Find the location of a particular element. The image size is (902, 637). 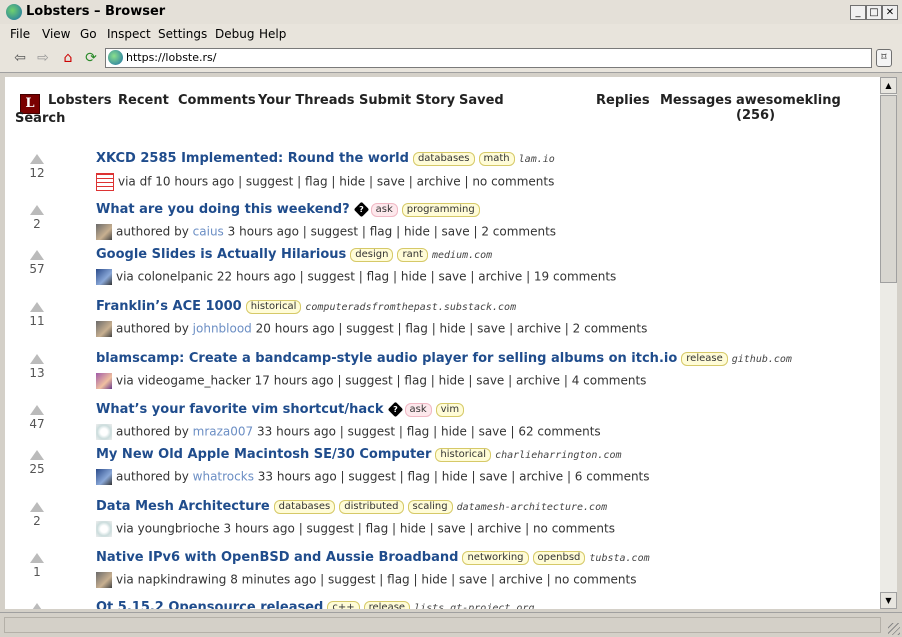

nav-recent: Recent is located at coordinates (143, 100).